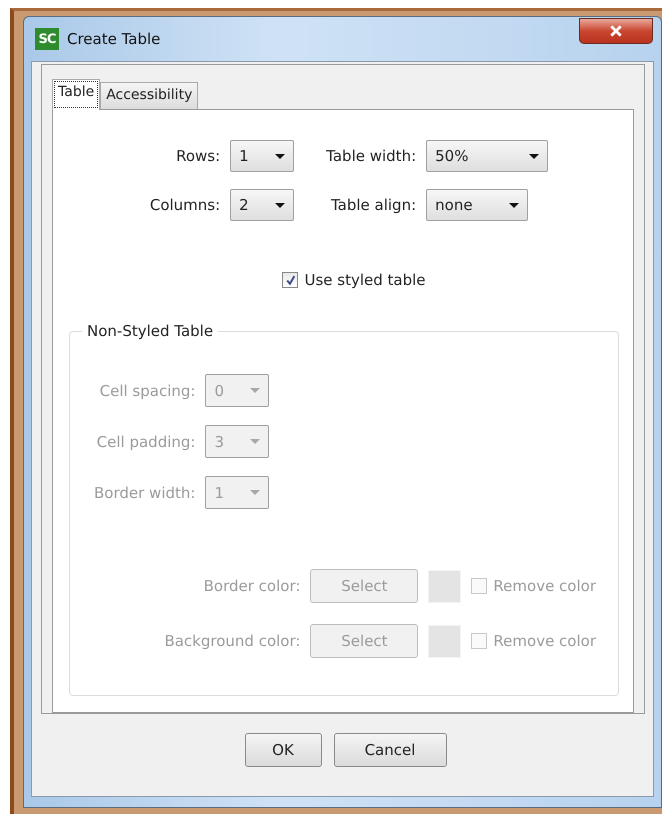  What do you see at coordinates (251, 586) in the screenshot?
I see `field-label: Border color:` at bounding box center [251, 586].